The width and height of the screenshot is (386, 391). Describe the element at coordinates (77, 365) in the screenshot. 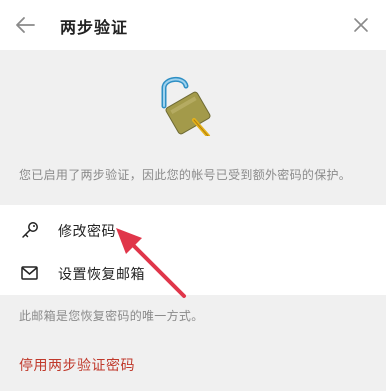

I see `disable-two-step-button: 停用两步验证密码` at that location.